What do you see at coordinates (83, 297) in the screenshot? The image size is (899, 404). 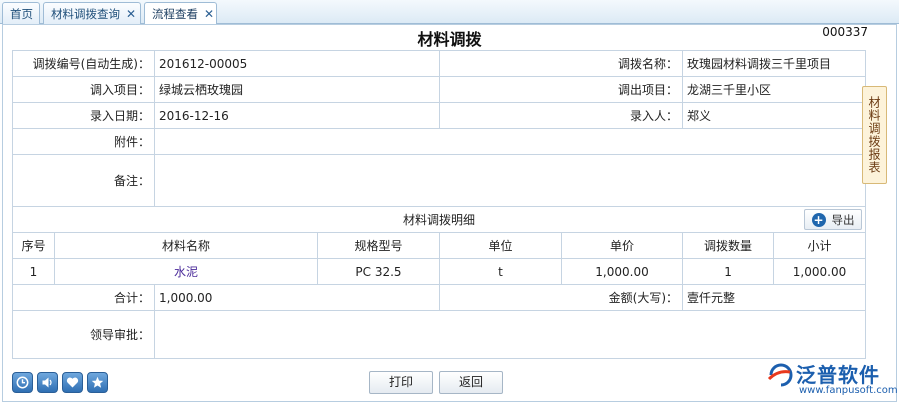 I see `total-label: 合计：` at bounding box center [83, 297].